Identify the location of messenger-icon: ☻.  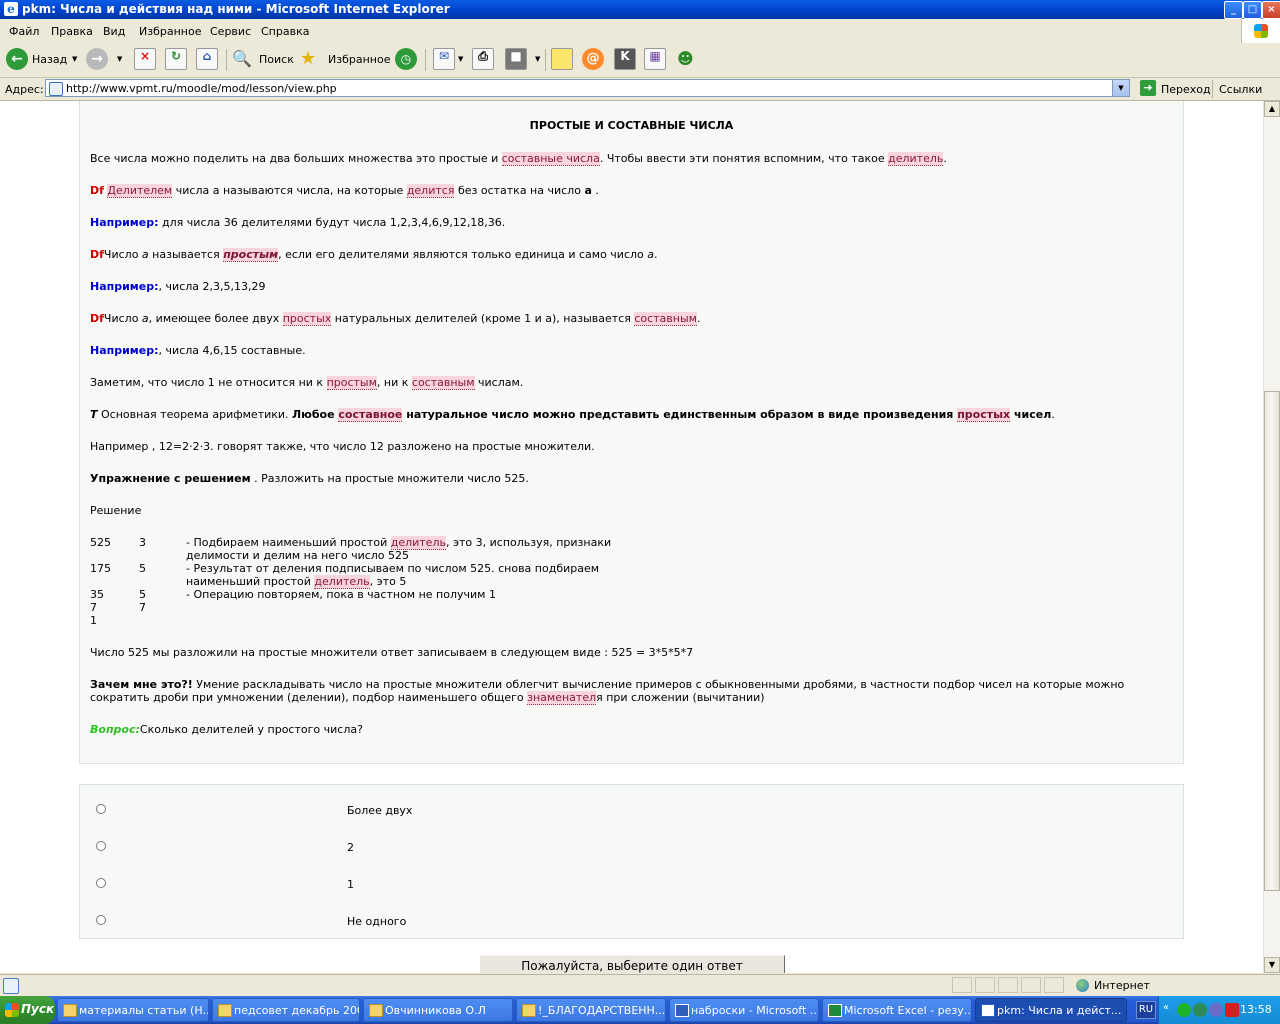
(689, 60).